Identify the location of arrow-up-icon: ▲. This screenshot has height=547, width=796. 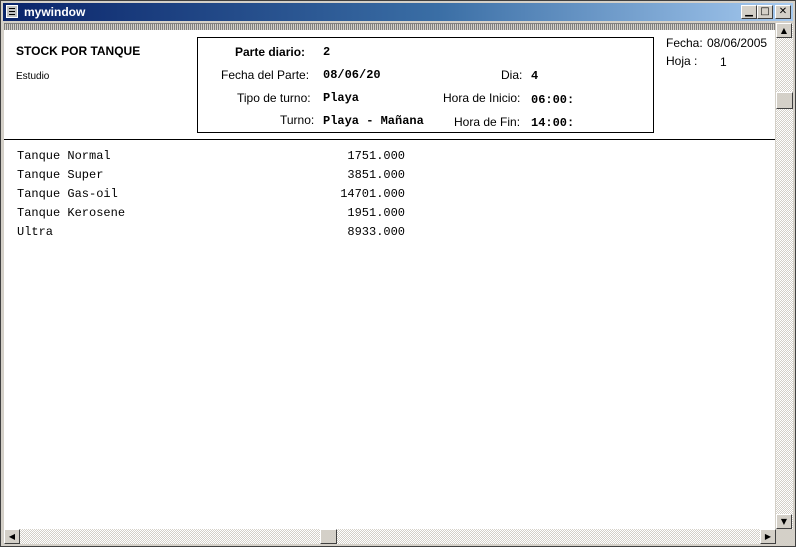
(784, 30).